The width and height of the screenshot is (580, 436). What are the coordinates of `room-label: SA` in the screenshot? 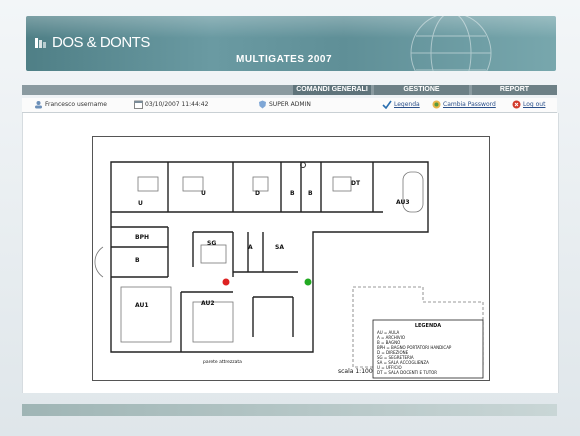 It's located at (279, 247).